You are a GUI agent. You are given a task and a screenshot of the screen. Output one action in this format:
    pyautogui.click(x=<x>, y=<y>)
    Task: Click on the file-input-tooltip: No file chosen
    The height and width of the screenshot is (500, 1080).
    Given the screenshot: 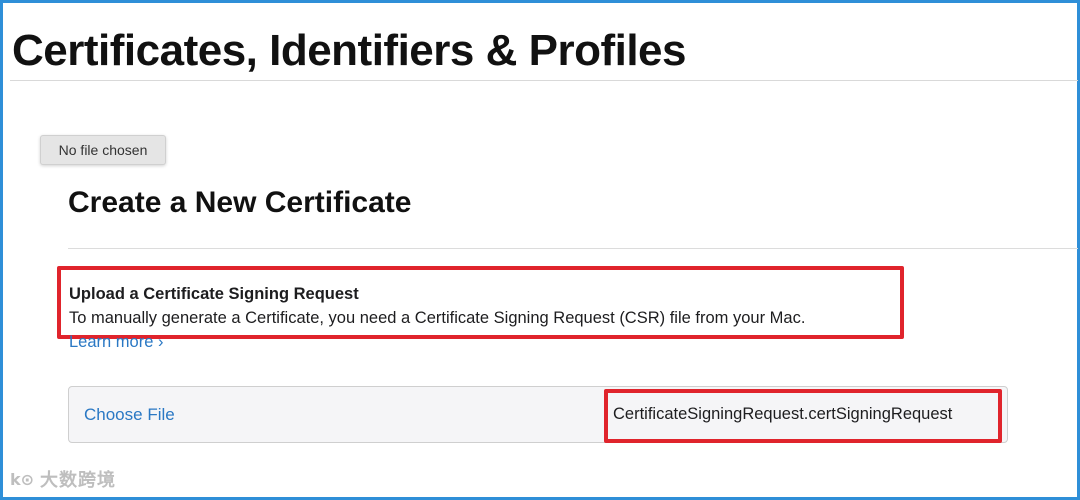 What is the action you would take?
    pyautogui.click(x=103, y=150)
    